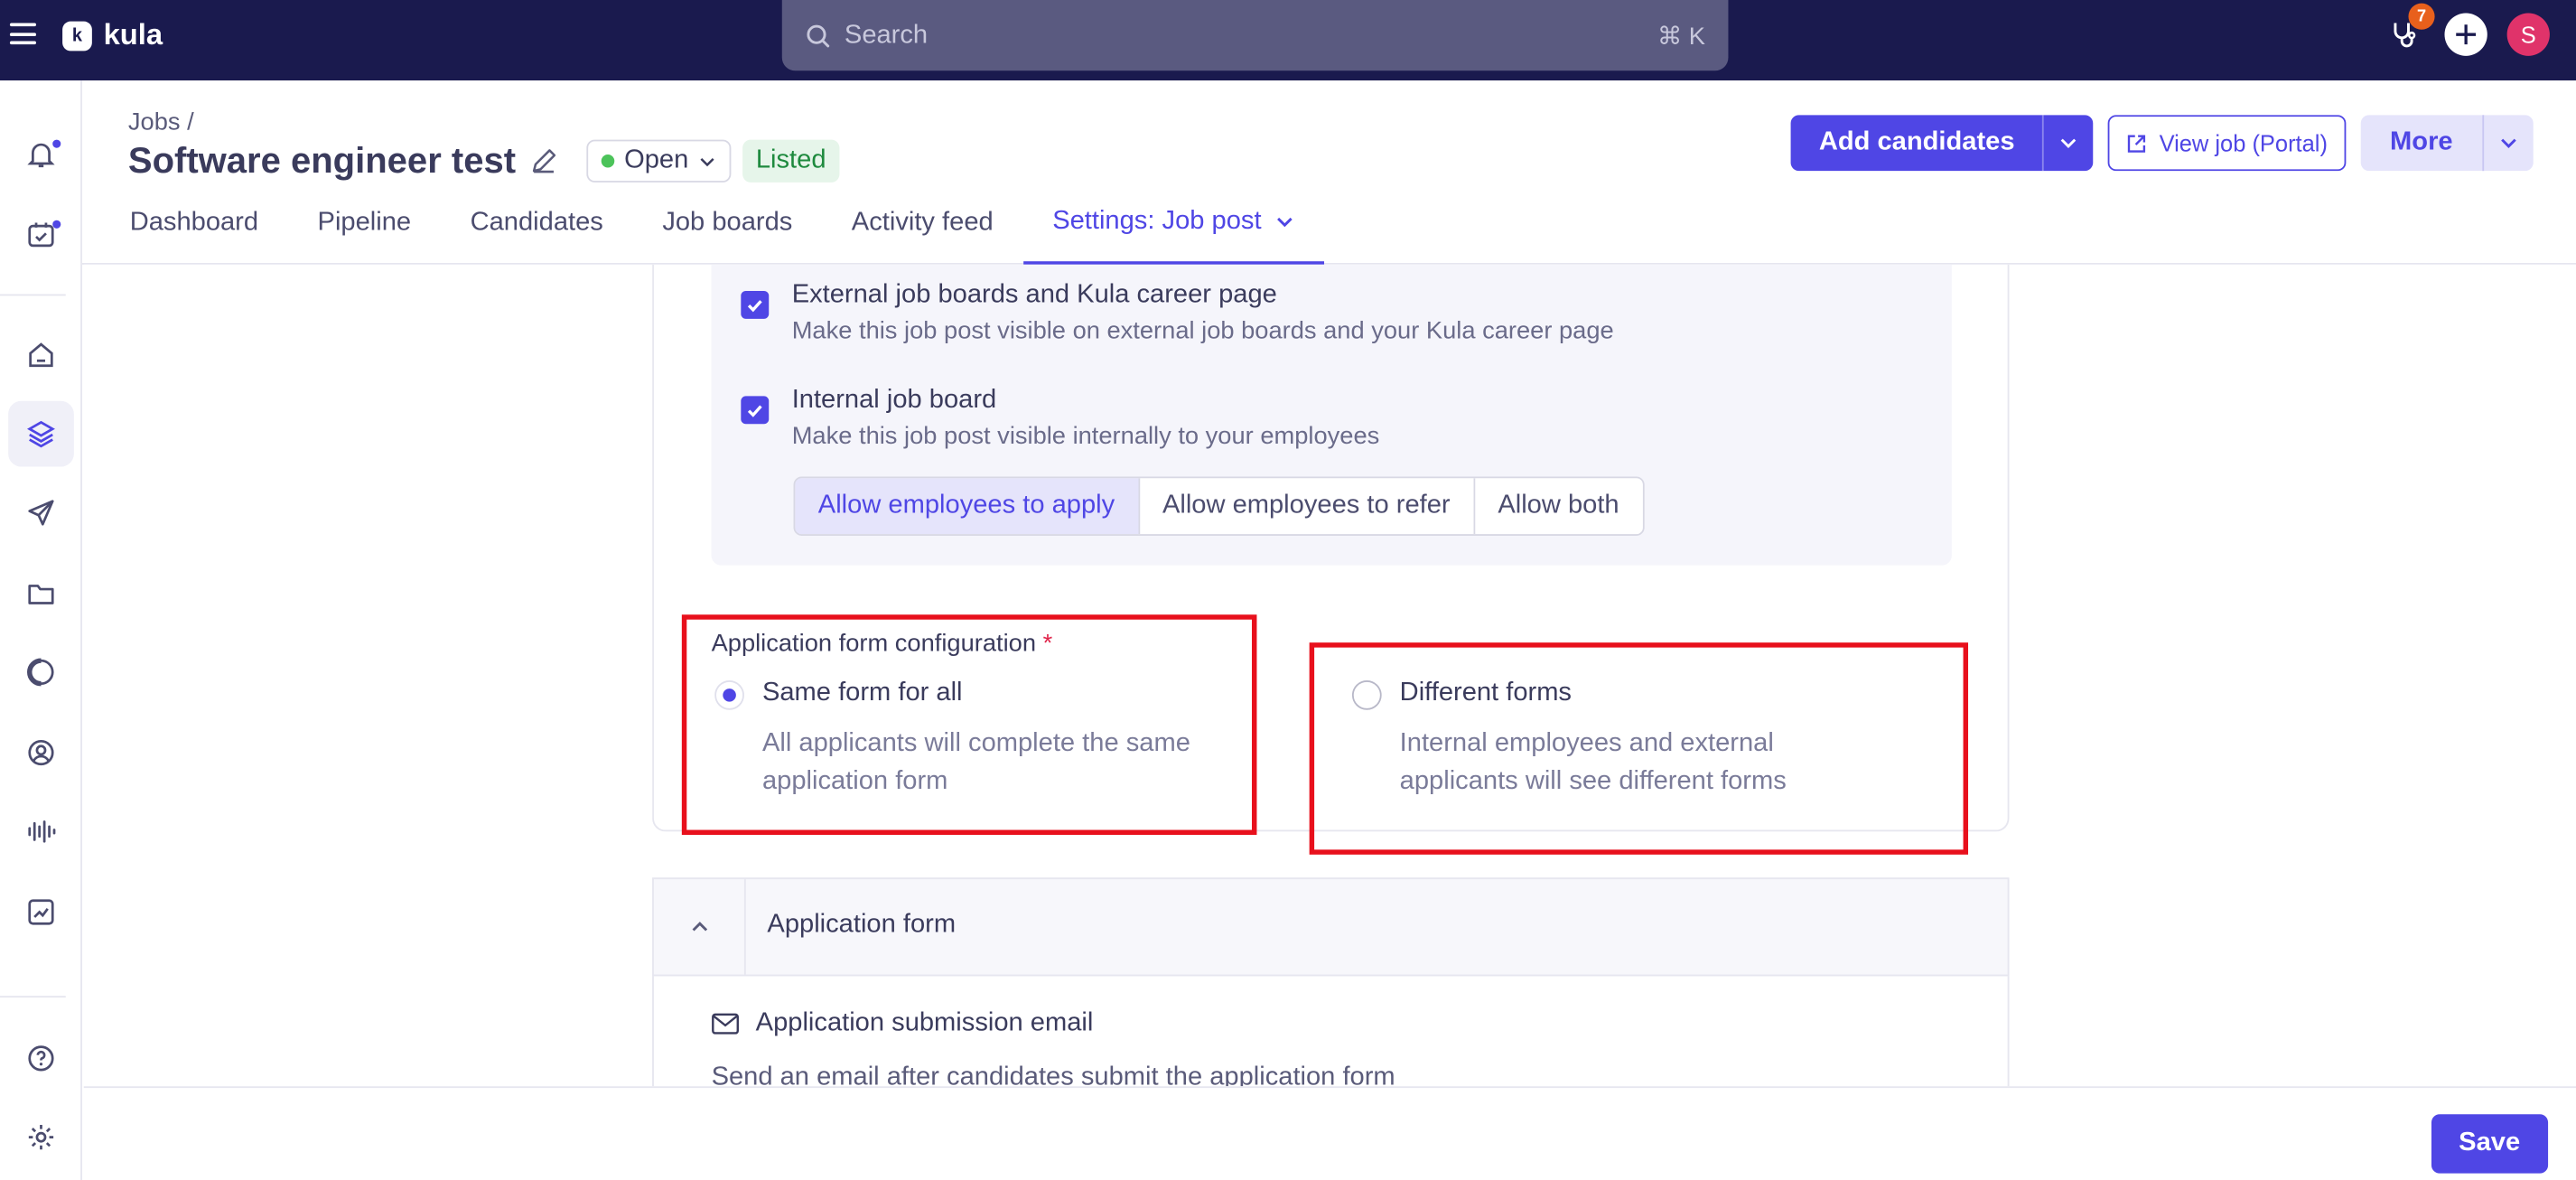 Image resolution: width=2576 pixels, height=1180 pixels. I want to click on create-button, so click(2465, 34).